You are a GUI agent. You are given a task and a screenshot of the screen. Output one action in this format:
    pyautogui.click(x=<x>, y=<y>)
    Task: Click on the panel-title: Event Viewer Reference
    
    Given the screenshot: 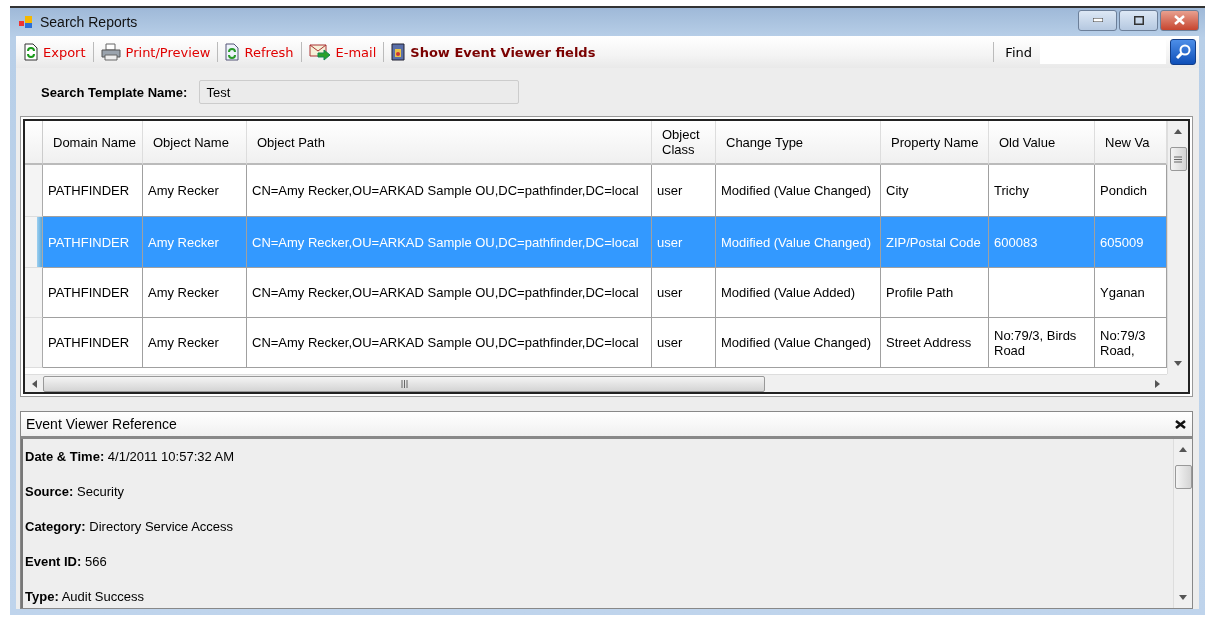 What is the action you would take?
    pyautogui.click(x=101, y=424)
    